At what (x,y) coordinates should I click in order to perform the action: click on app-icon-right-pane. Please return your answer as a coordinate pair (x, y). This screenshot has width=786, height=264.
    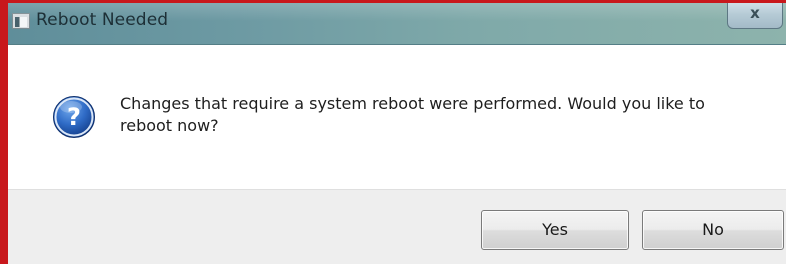
    Looking at the image, I should click on (23, 22).